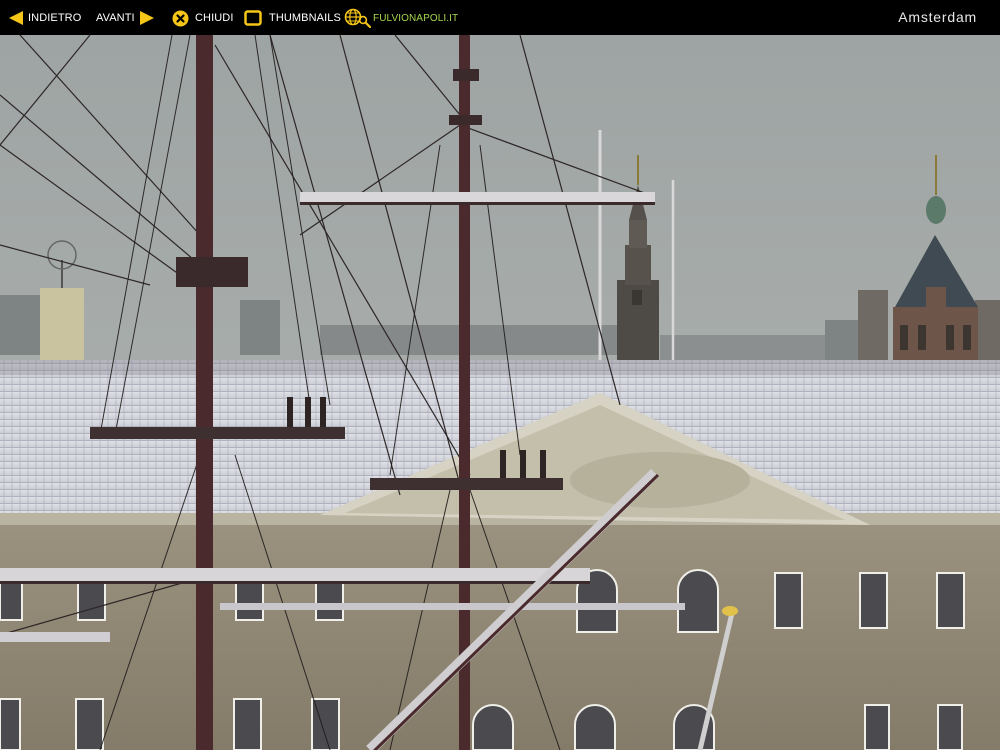 The image size is (1000, 750). I want to click on prev-button: INDIETRO, so click(44, 18).